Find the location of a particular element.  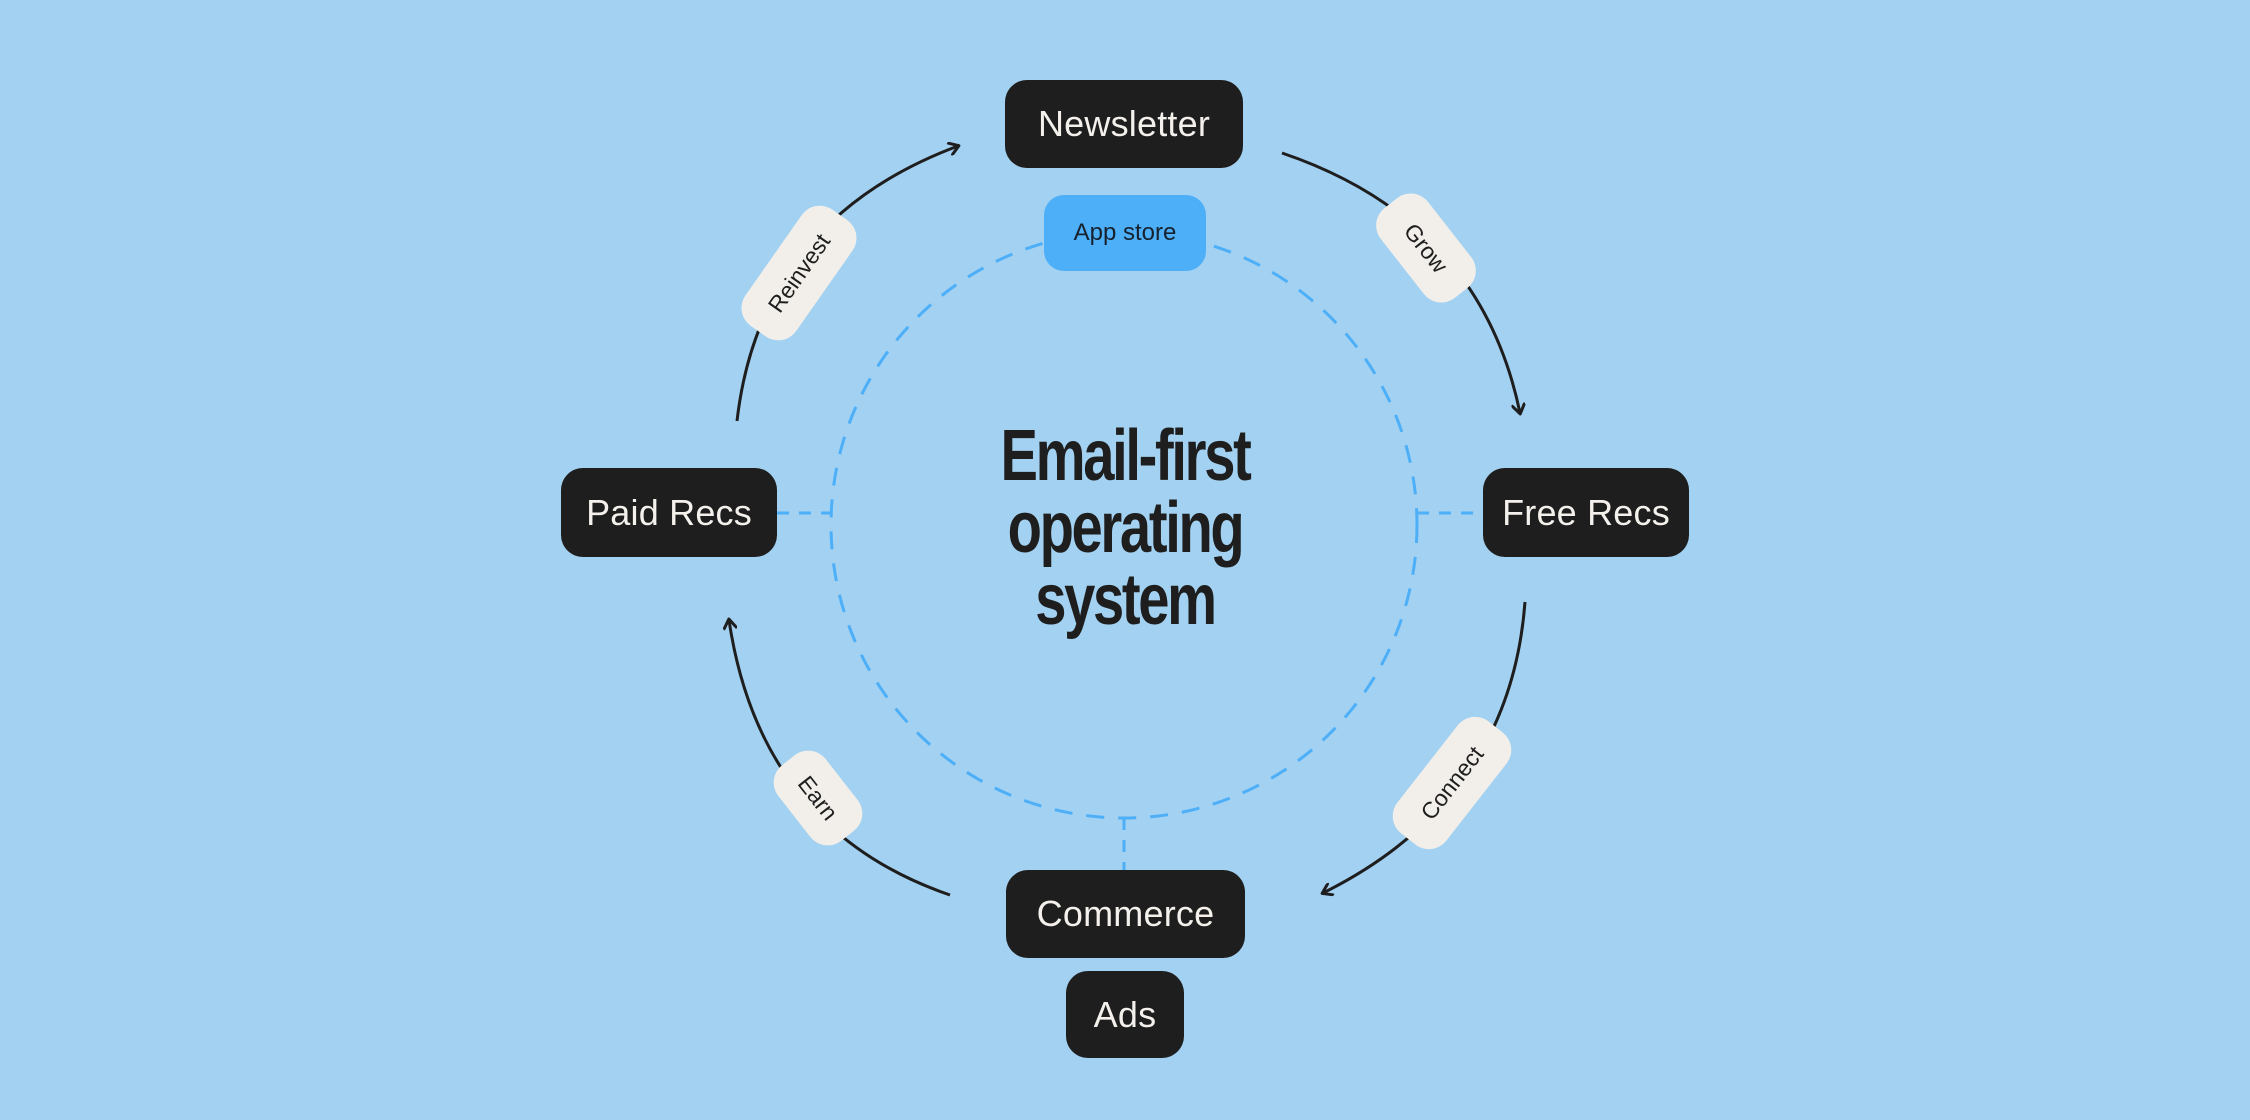

title-line-2: operating is located at coordinates (1126, 528).